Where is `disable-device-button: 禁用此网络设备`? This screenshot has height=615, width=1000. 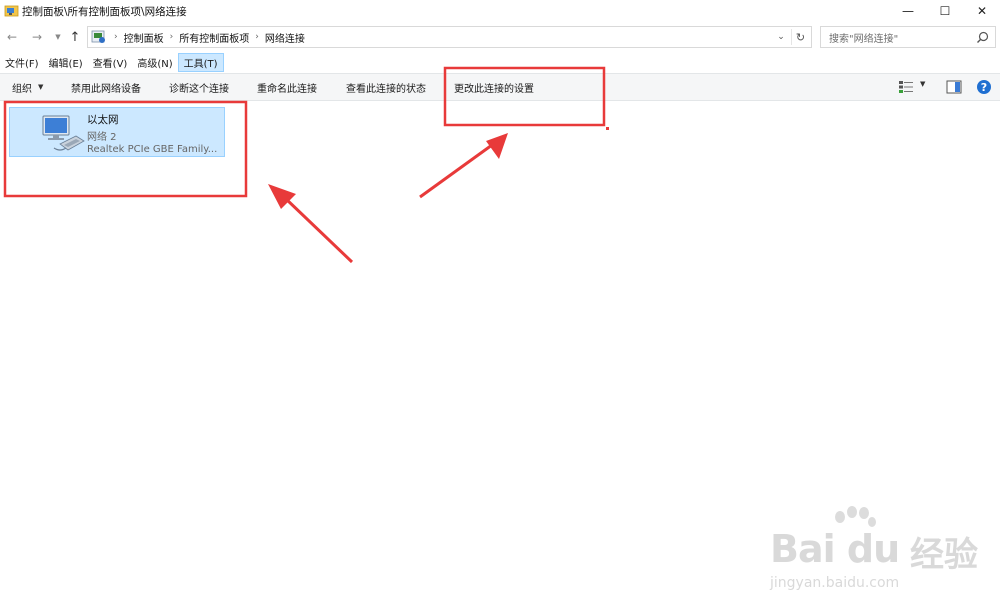
disable-device-button: 禁用此网络设备 is located at coordinates (106, 87).